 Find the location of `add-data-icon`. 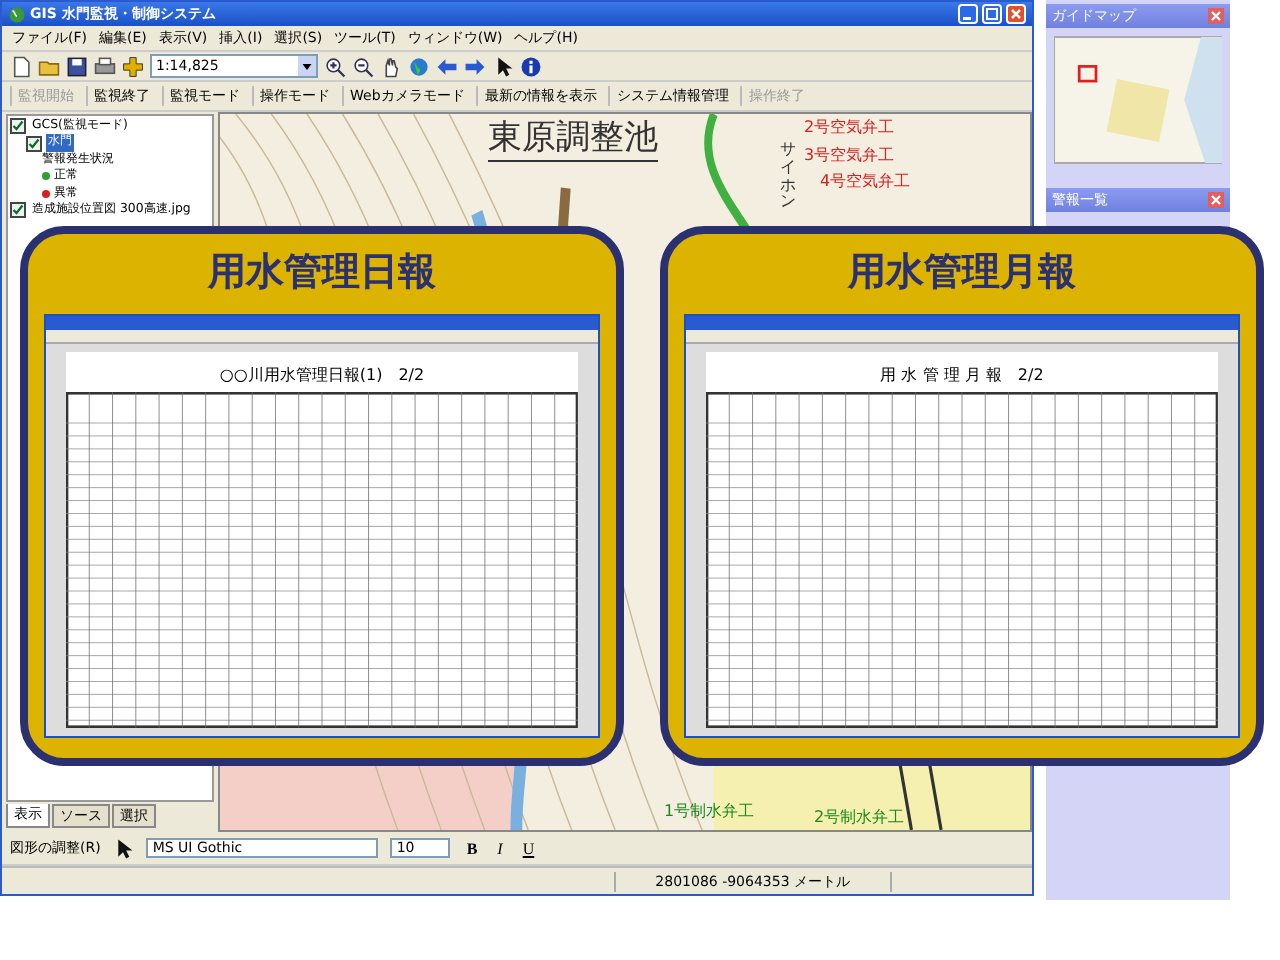

add-data-icon is located at coordinates (133, 66).